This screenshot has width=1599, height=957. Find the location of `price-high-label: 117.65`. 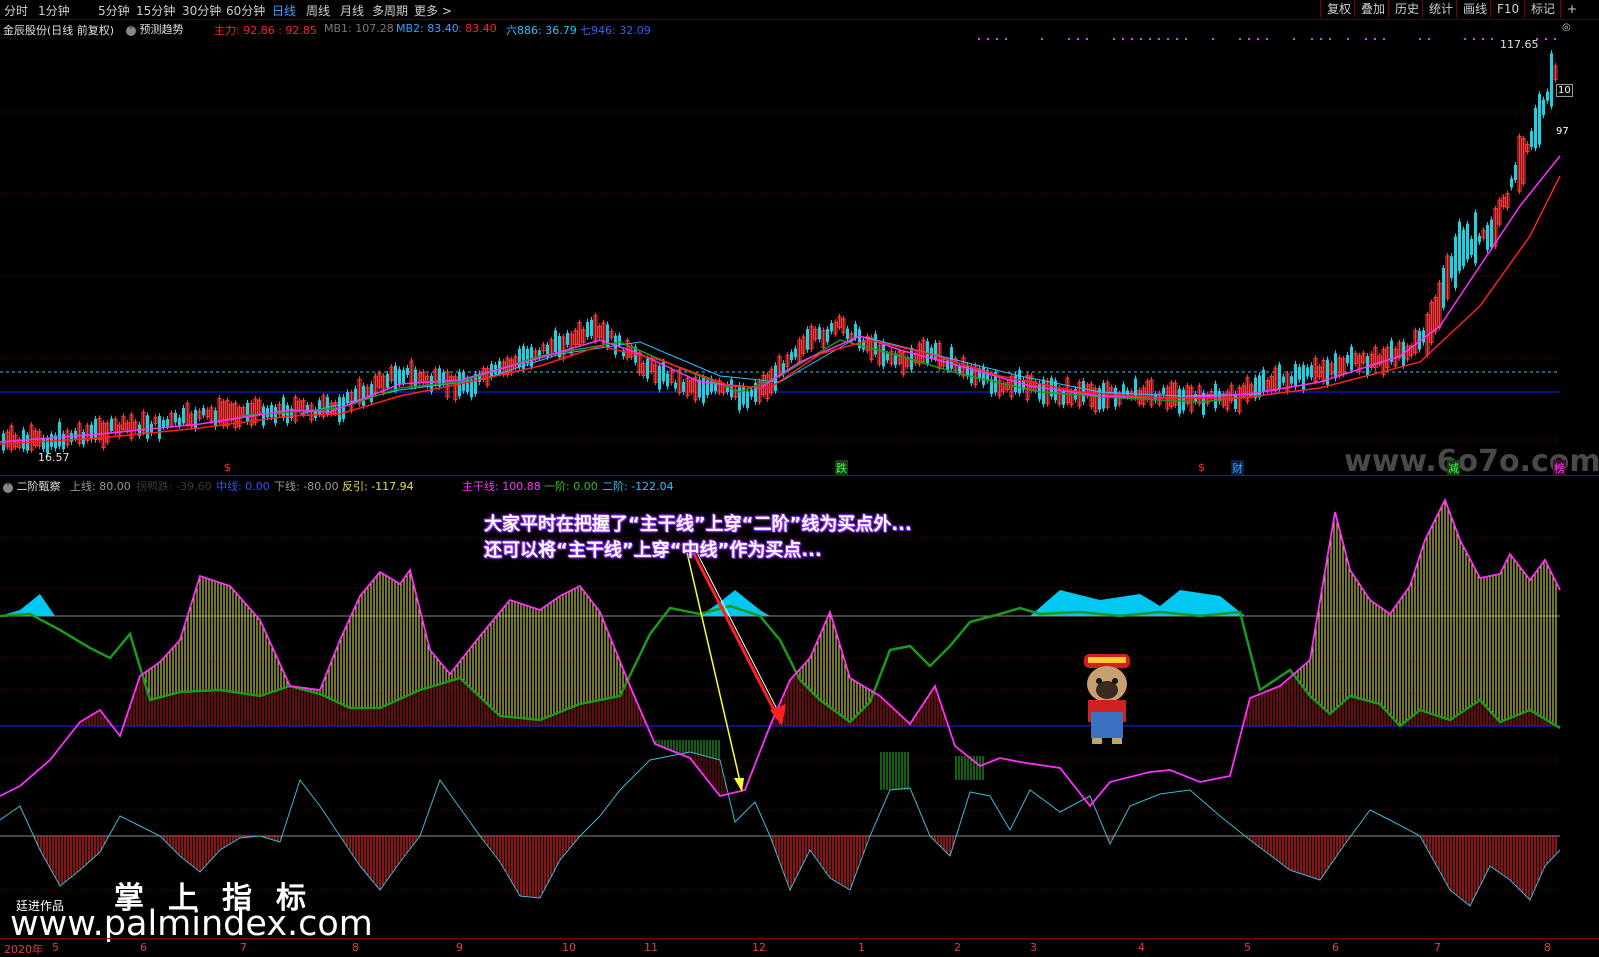

price-high-label: 117.65 is located at coordinates (1519, 44).